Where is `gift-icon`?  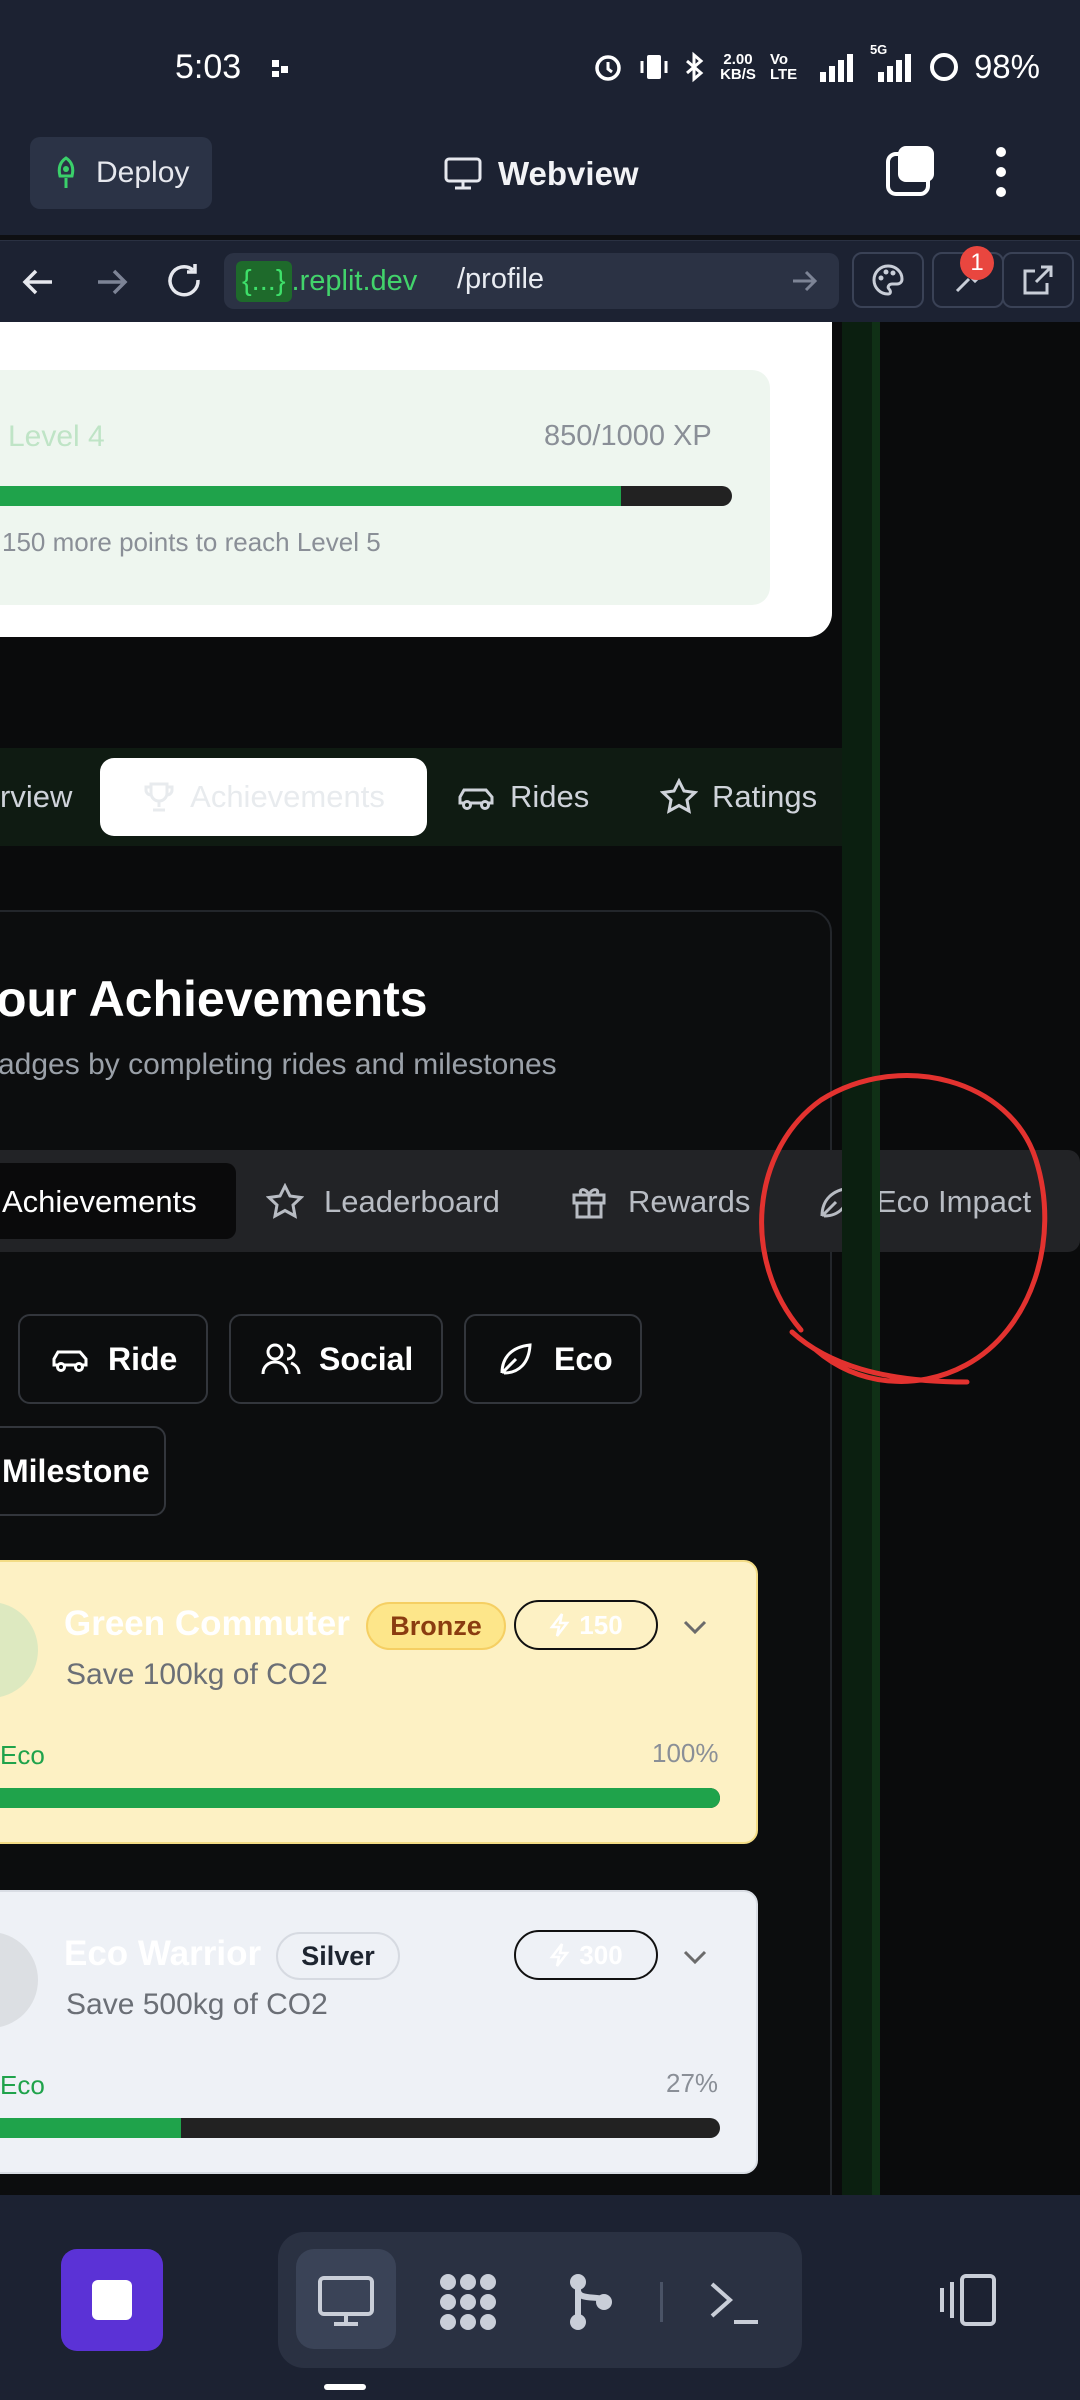 gift-icon is located at coordinates (589, 1202).